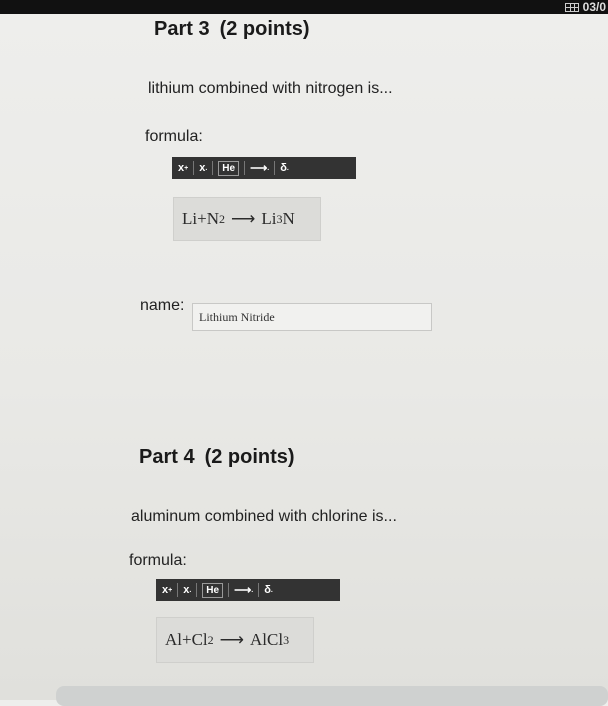 Image resolution: width=608 pixels, height=706 pixels. Describe the element at coordinates (312, 317) in the screenshot. I see `part3-name-input` at that location.